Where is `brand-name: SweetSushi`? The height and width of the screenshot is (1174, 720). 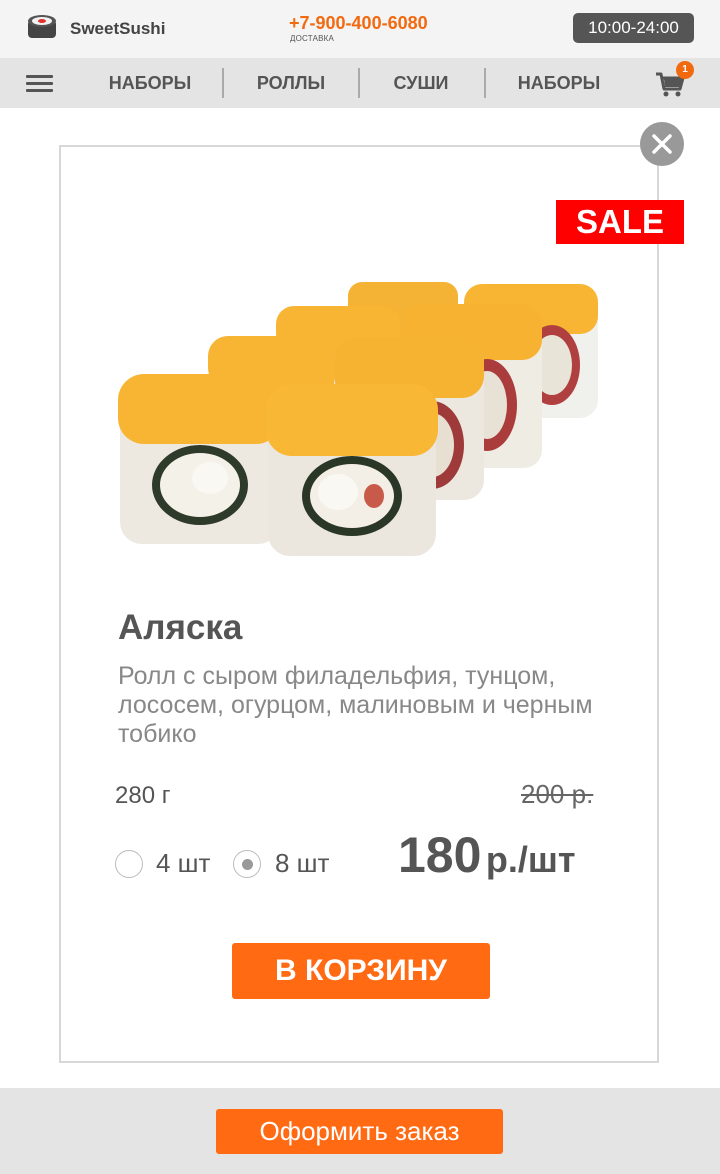
brand-name: SweetSushi is located at coordinates (117, 29).